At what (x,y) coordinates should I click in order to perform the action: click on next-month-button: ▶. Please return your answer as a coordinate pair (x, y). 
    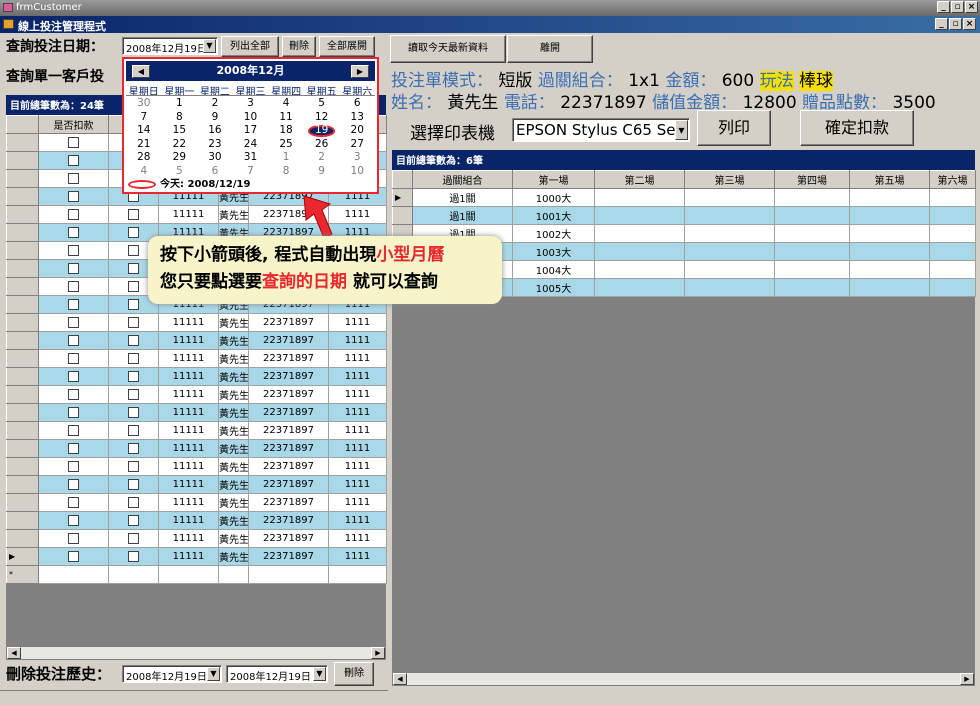
    Looking at the image, I should click on (360, 71).